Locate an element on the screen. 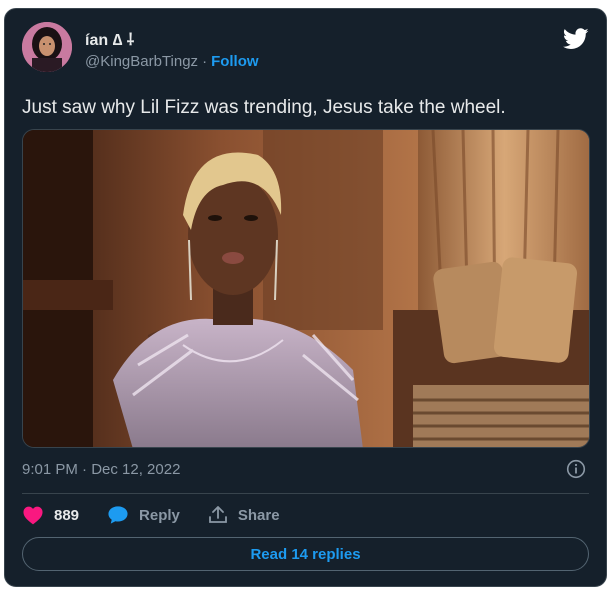  twitter-bird-icon is located at coordinates (576, 39).